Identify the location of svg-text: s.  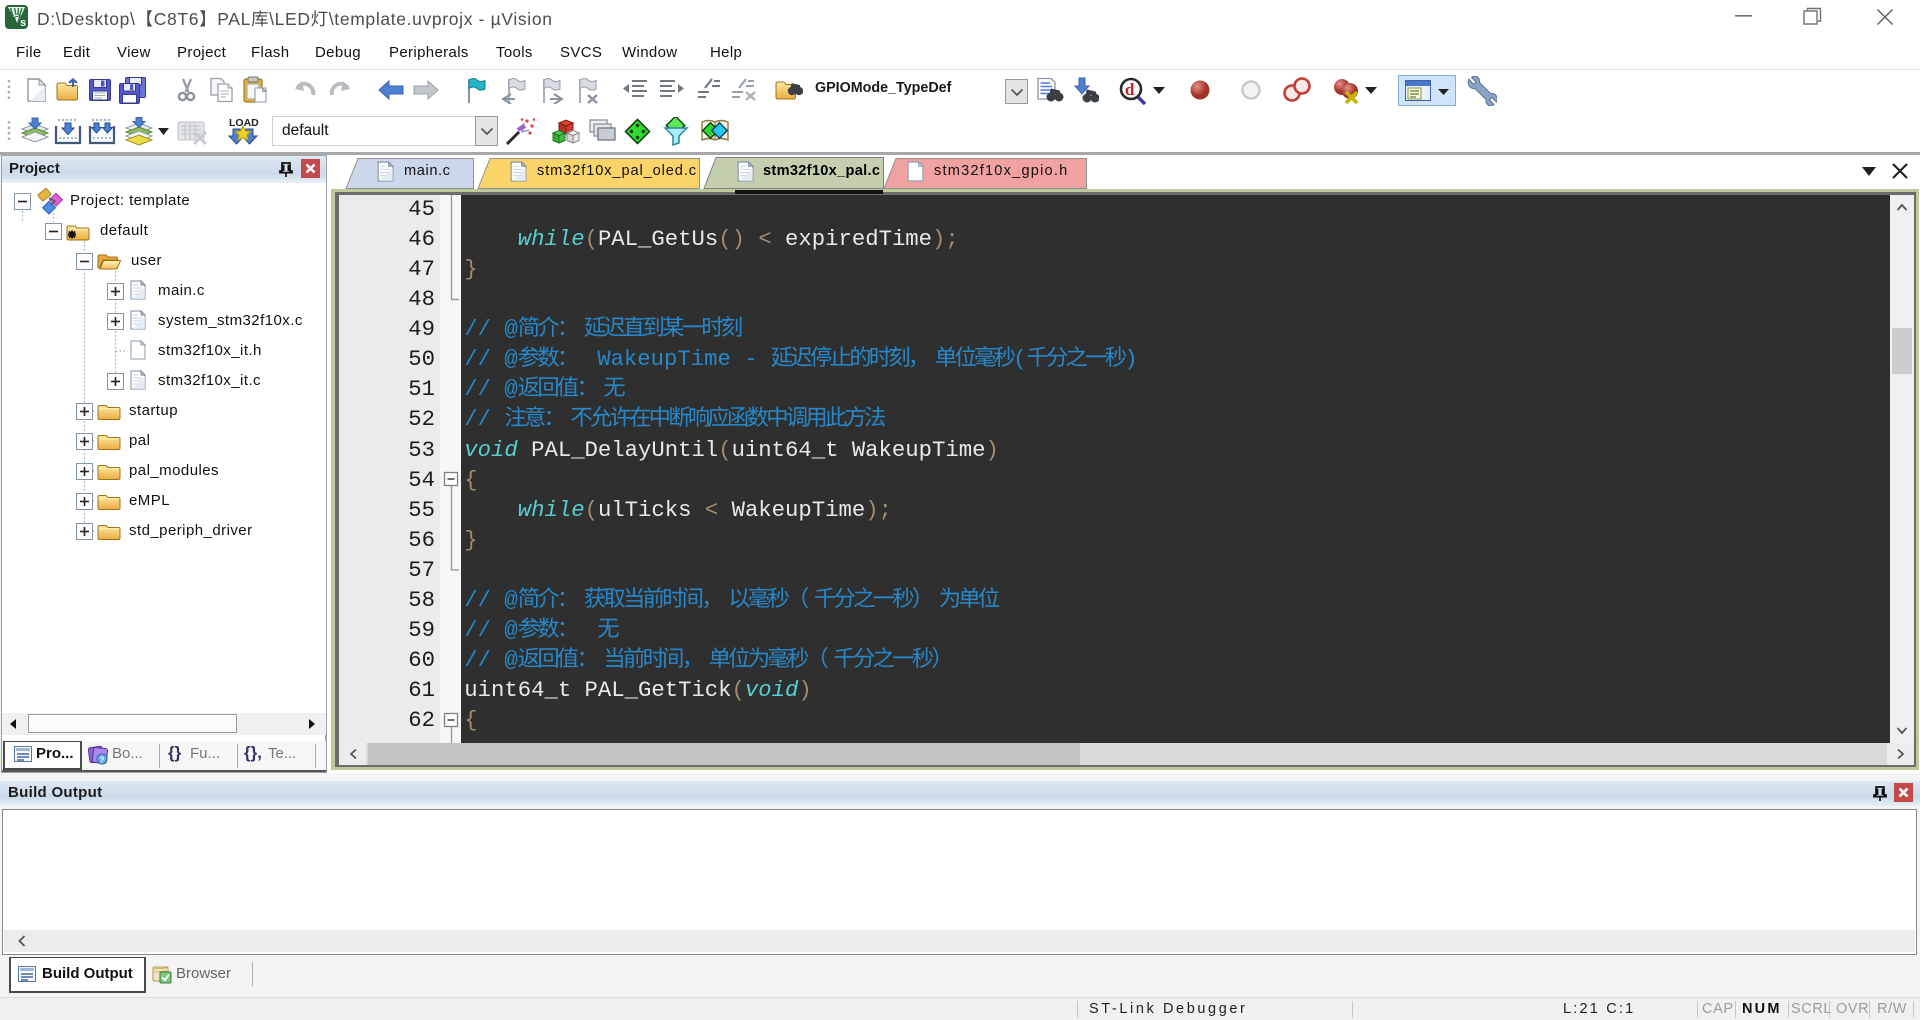
(23, 23).